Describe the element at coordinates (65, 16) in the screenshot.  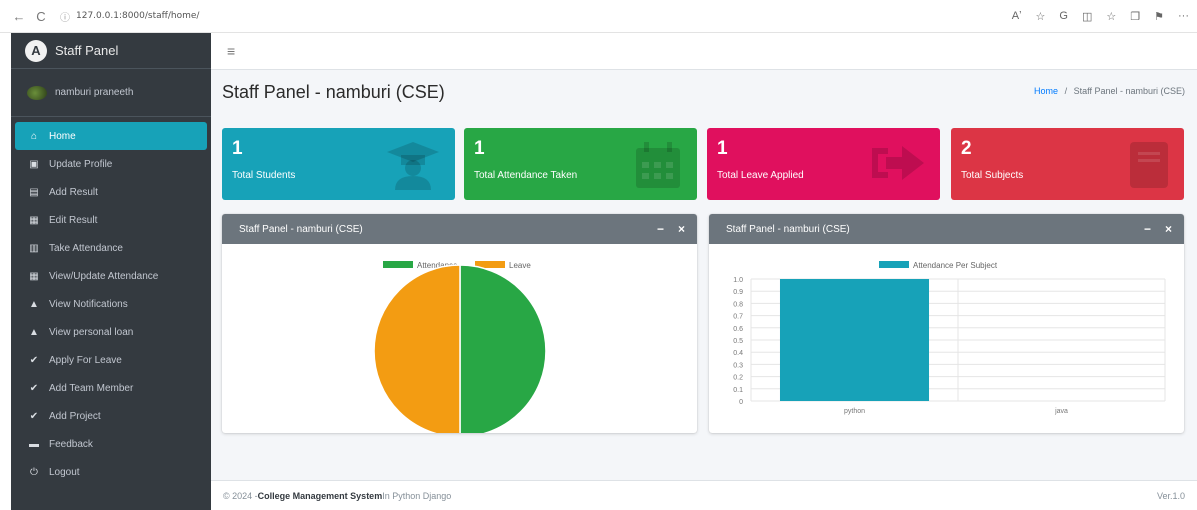
I see `site-info-icon: ⓘ` at that location.